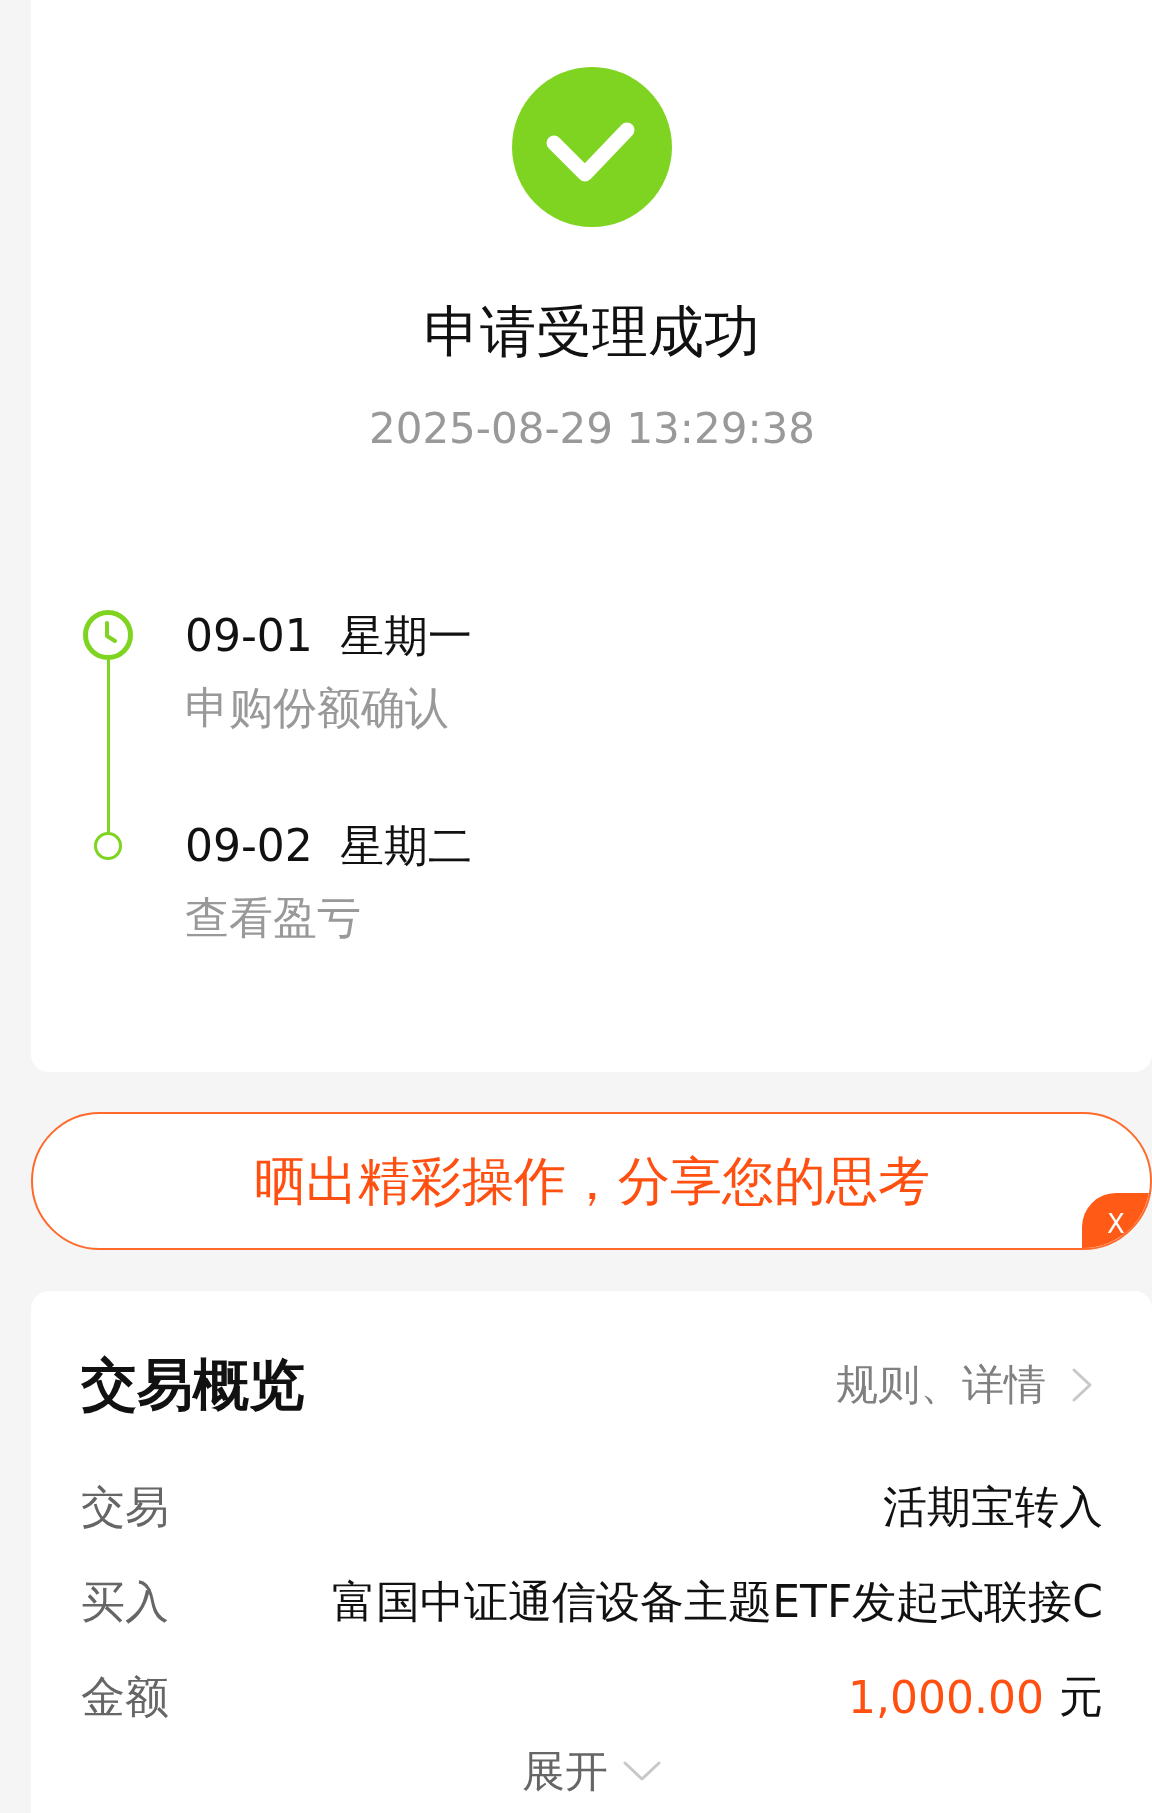 This screenshot has height=1813, width=1152. I want to click on row-label: 交易, so click(125, 1506).